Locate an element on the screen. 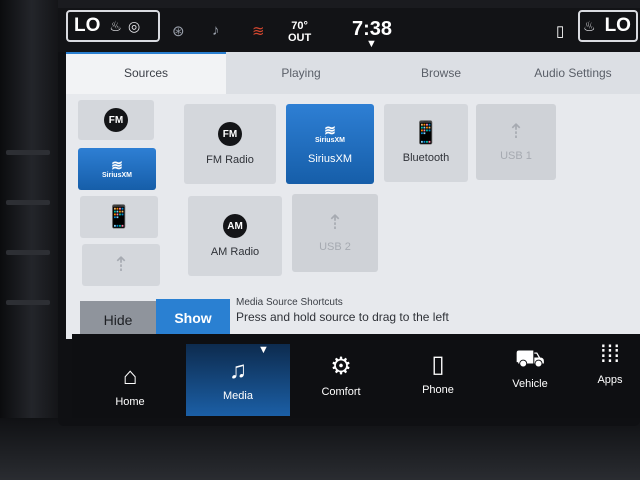 This screenshot has width=640, height=480. source-label: Bluetooth is located at coordinates (426, 158).